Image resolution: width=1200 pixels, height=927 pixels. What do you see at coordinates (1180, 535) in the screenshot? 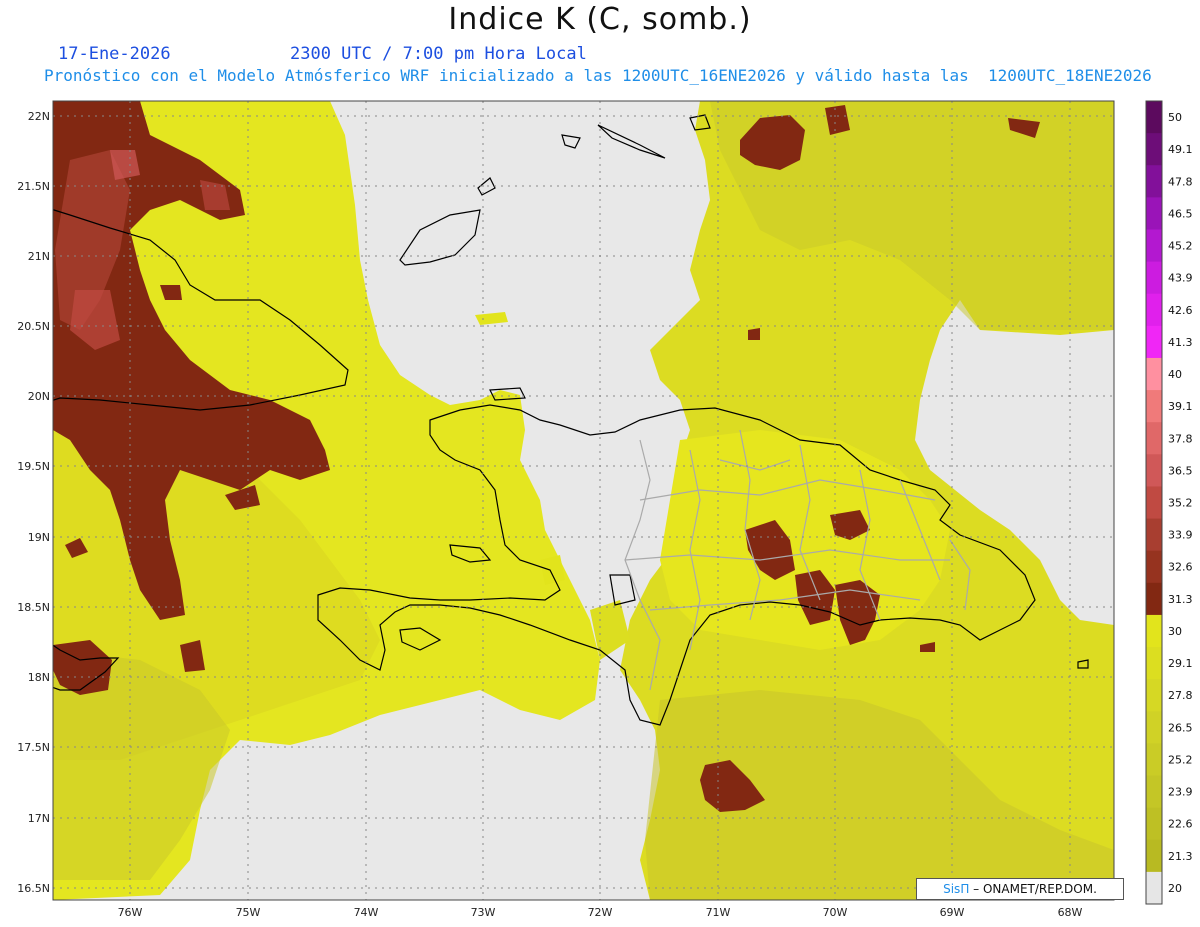
I see `colorbar-label: 33.9` at bounding box center [1180, 535].